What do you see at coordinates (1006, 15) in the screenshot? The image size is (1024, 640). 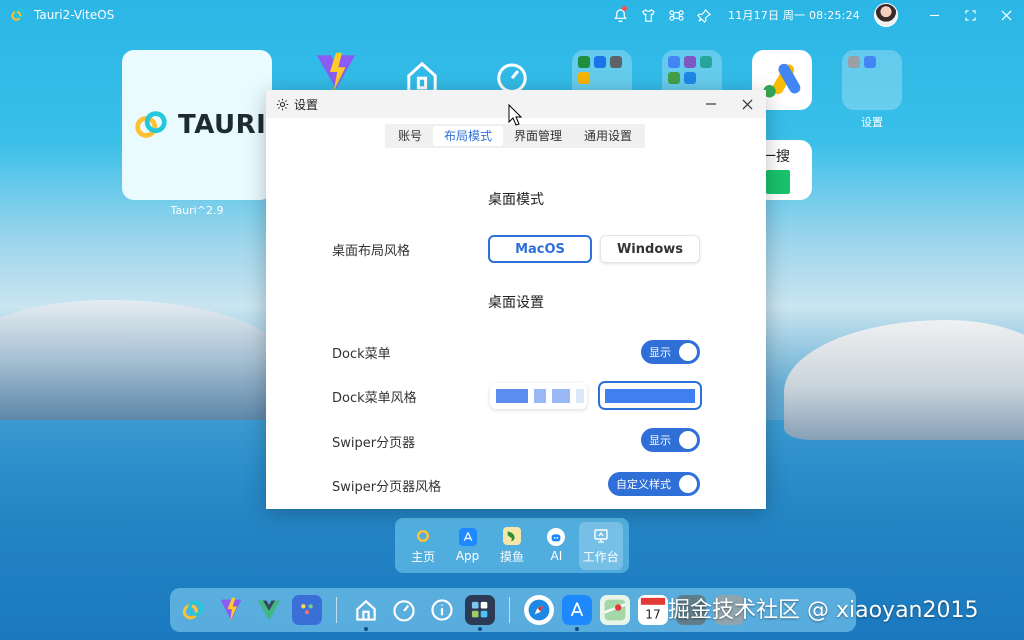 I see `close-icon` at bounding box center [1006, 15].